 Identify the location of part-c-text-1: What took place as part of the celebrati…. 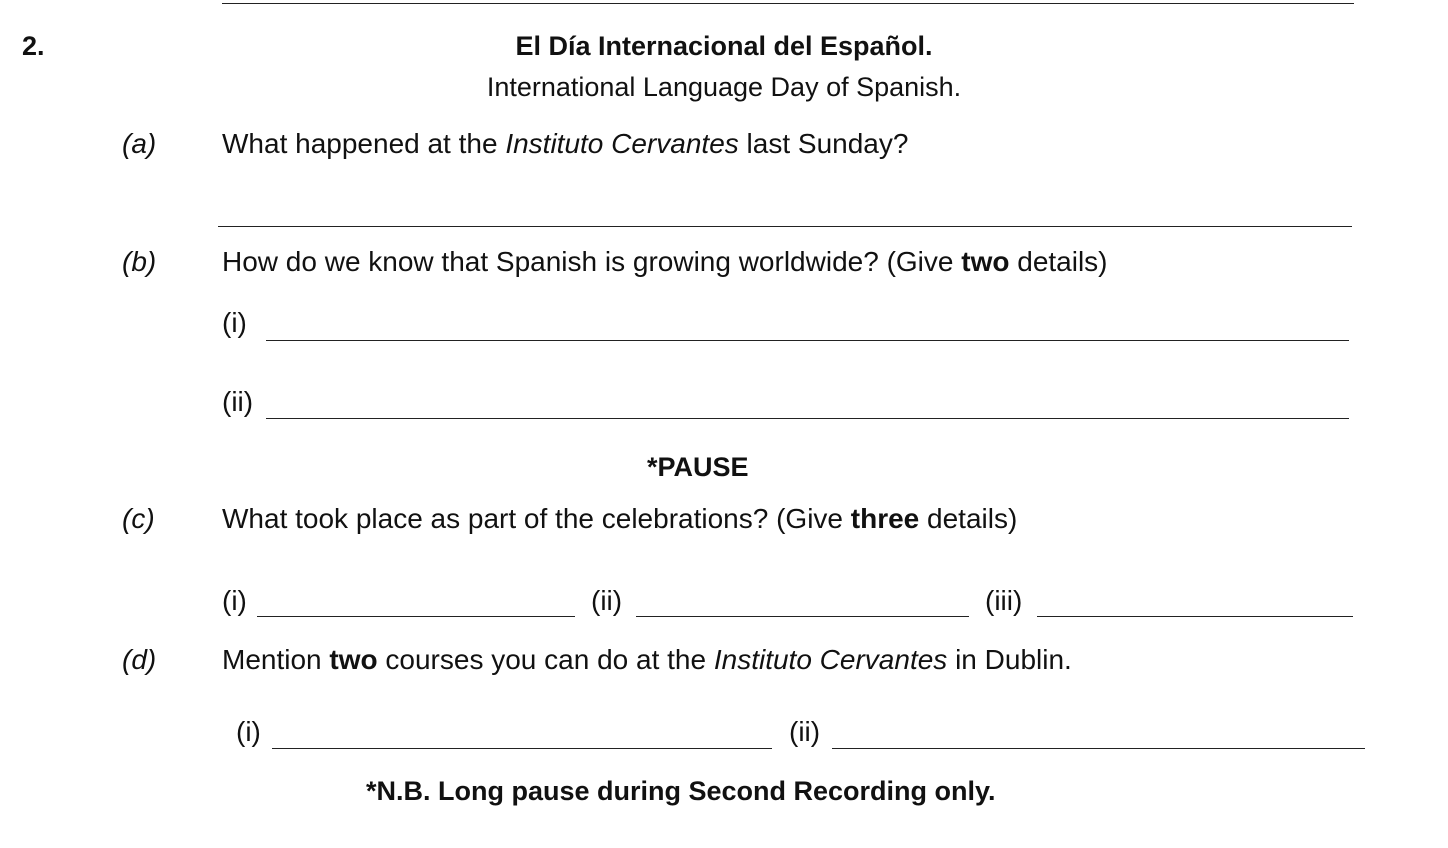
(536, 518).